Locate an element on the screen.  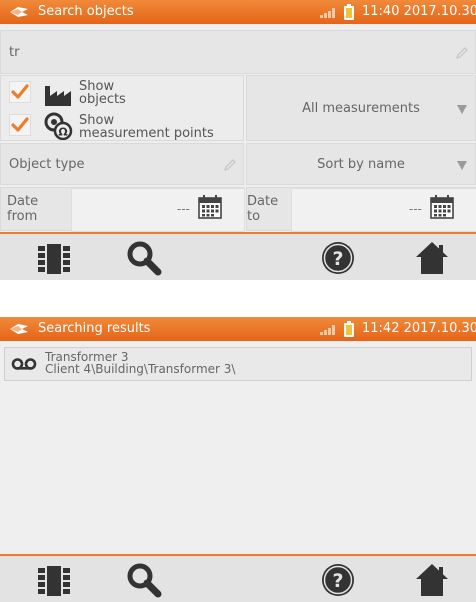
status-bar: Search objects 11:40 2017.10.30 is located at coordinates (238, 12).